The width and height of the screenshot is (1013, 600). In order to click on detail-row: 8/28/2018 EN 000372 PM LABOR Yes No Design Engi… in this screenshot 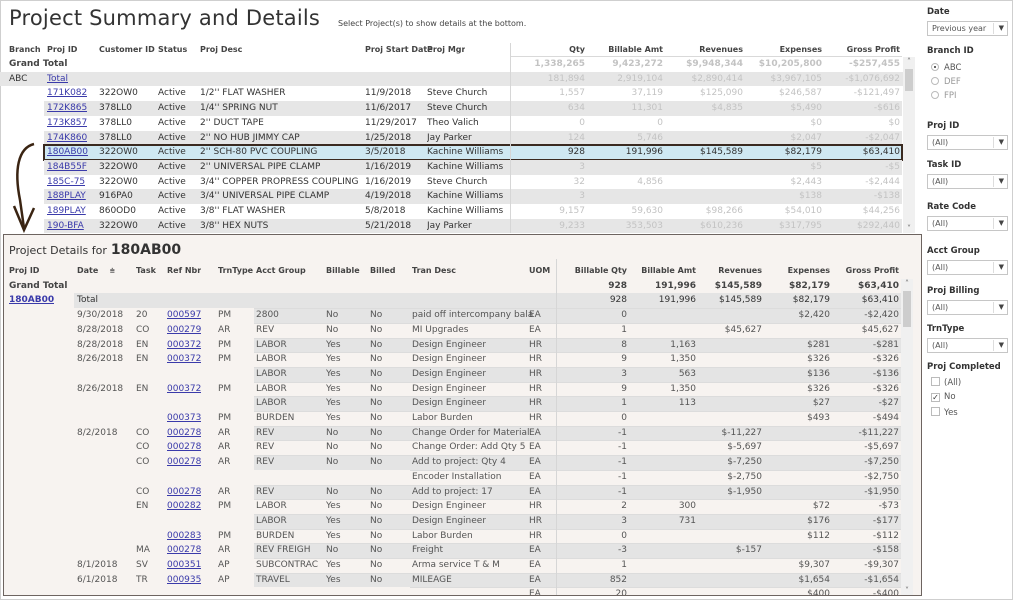, I will do `click(456, 345)`.